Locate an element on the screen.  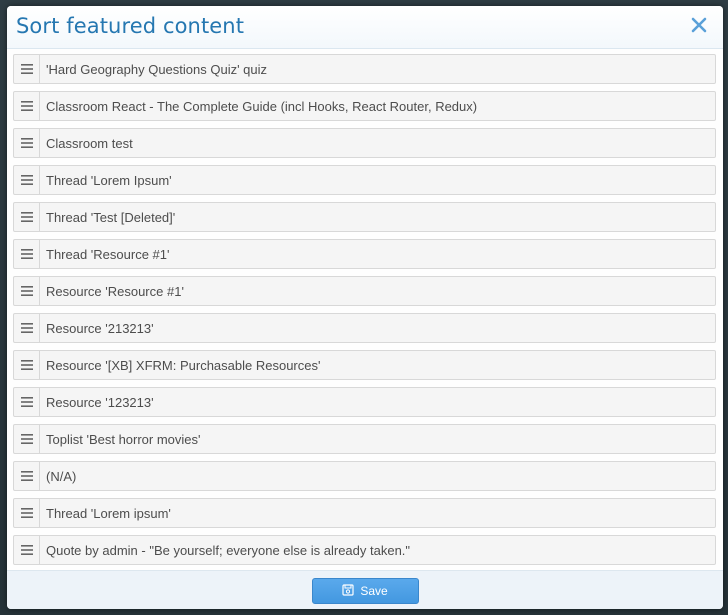
list-item: Thread 'Test [Deleted]' is located at coordinates (364, 217).